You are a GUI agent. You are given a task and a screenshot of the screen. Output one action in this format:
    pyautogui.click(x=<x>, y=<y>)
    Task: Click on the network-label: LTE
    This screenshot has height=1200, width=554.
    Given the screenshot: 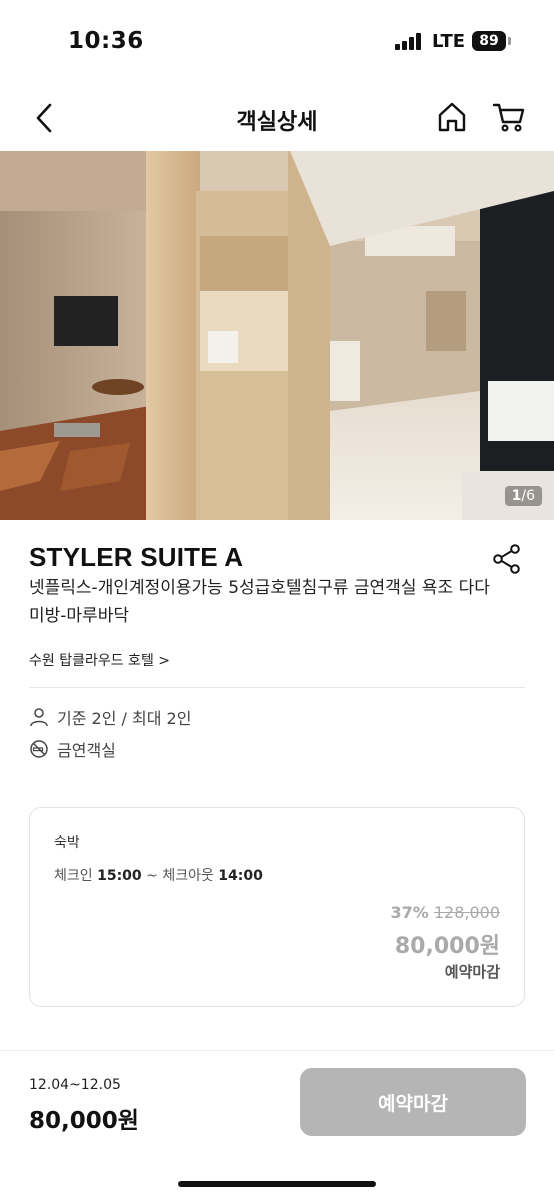 What is the action you would take?
    pyautogui.click(x=449, y=41)
    